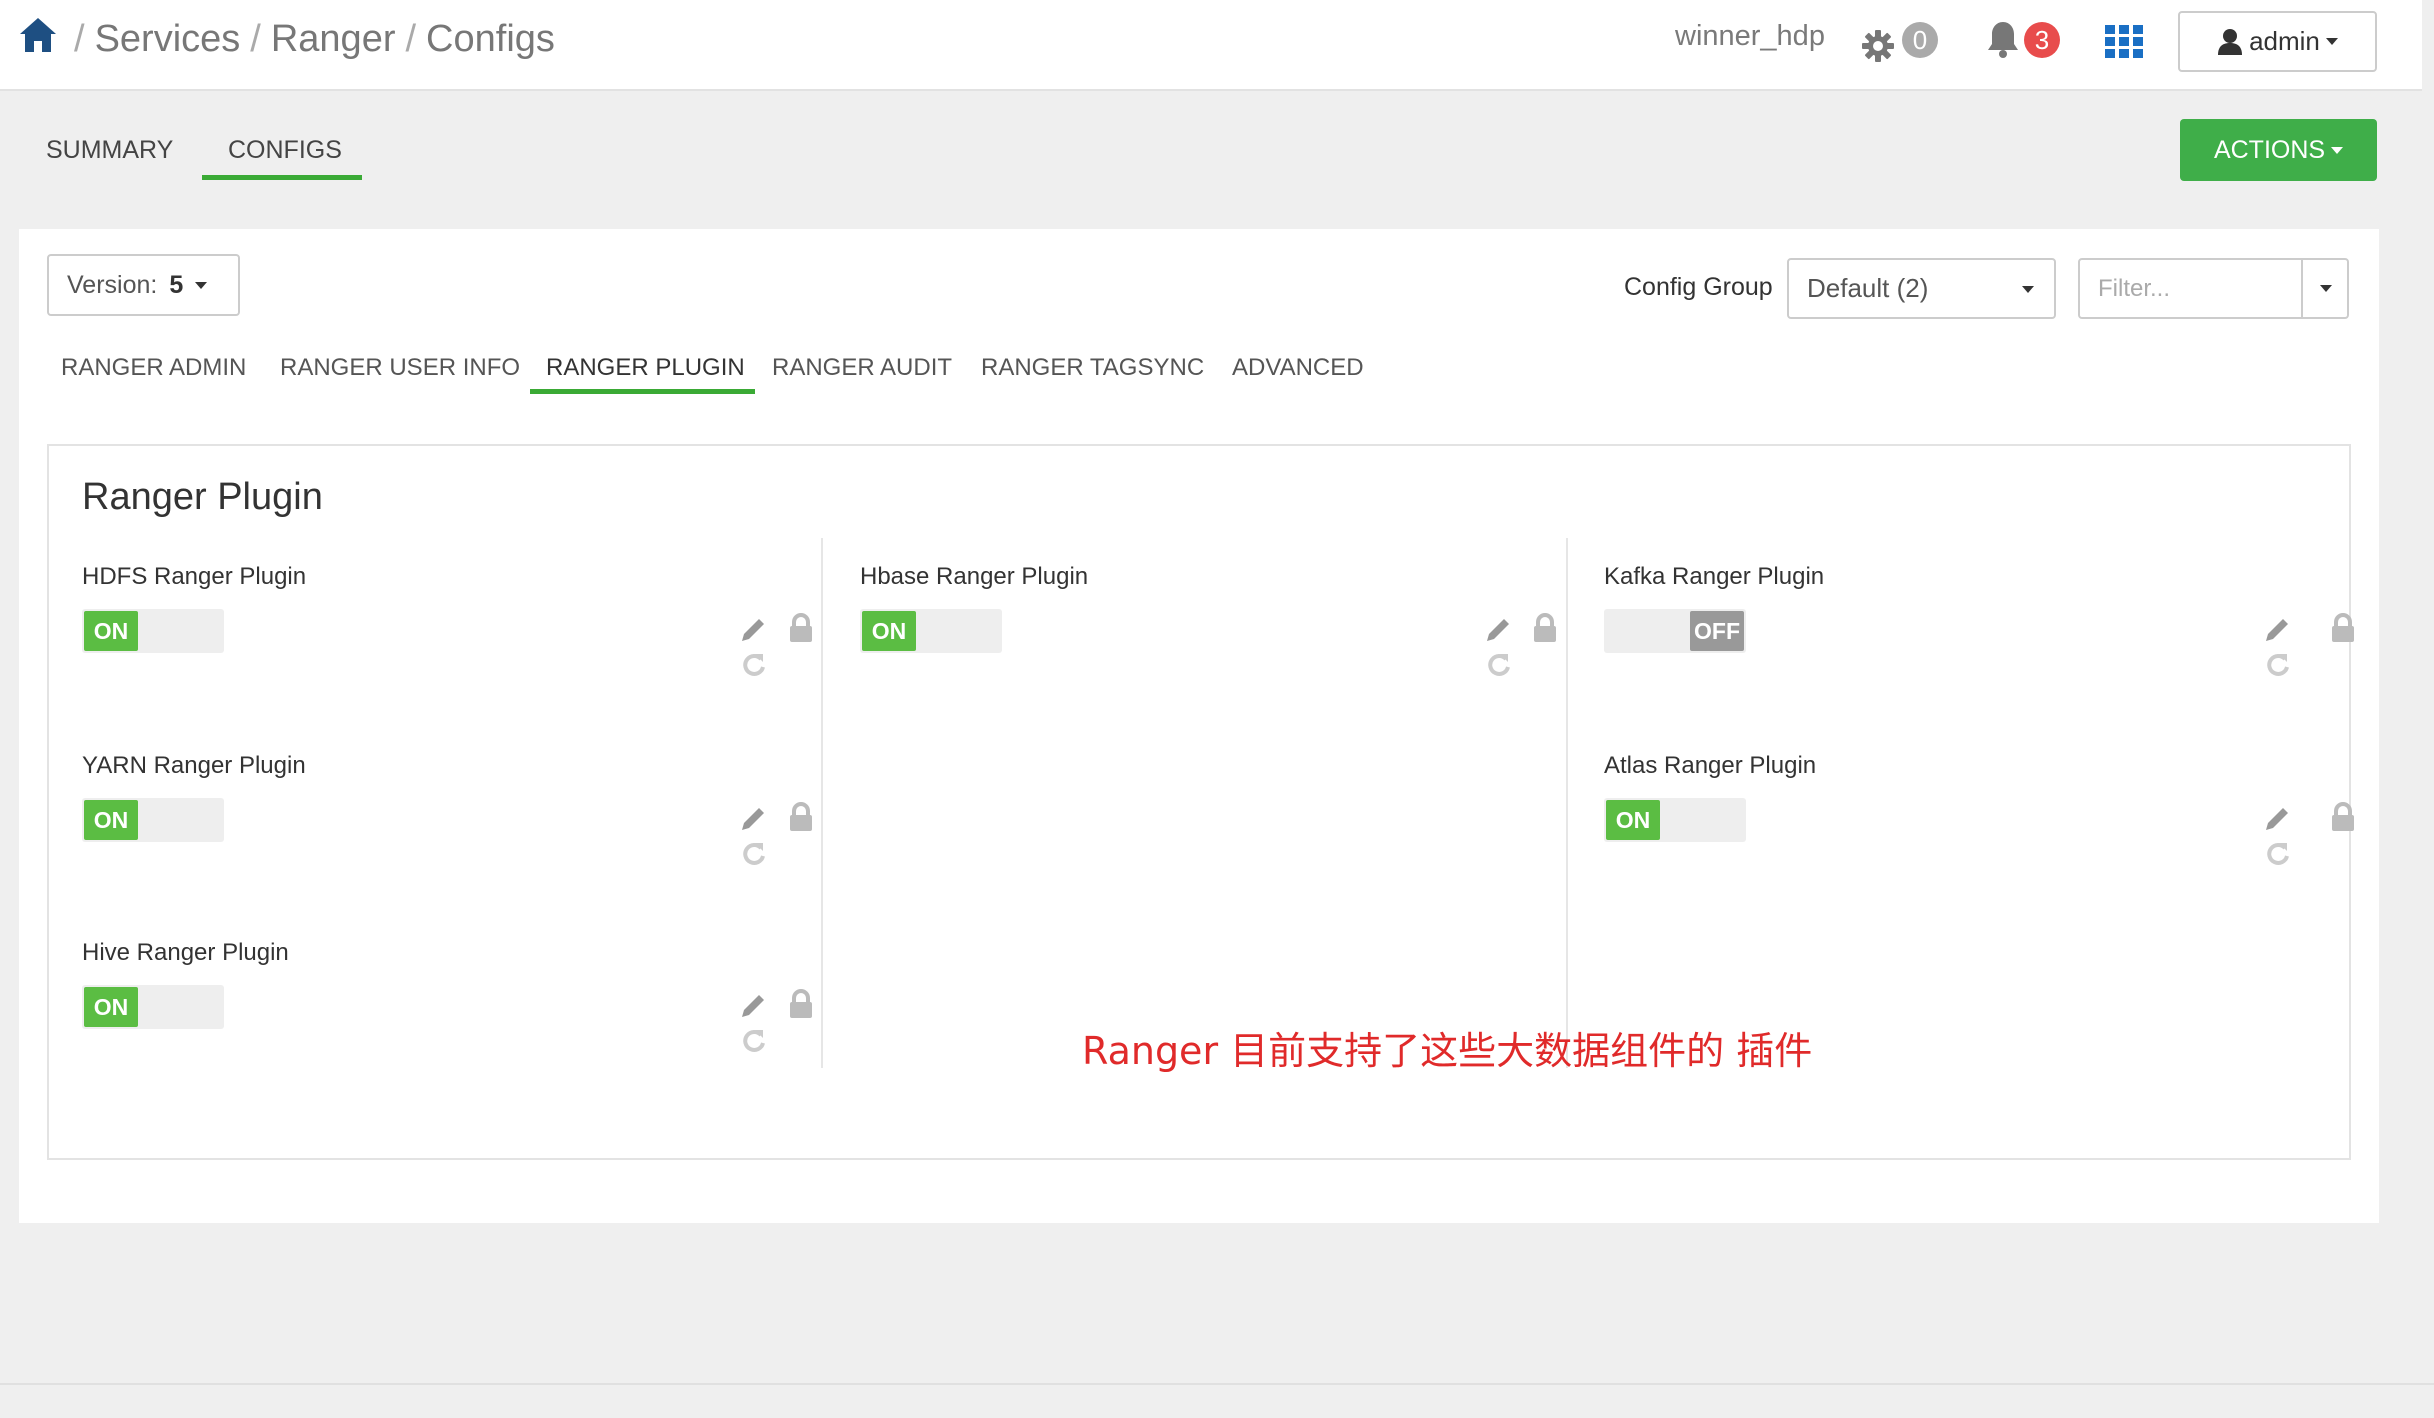 The height and width of the screenshot is (1418, 2434). I want to click on hive-plugin: Hive Ranger Plugin ON, so click(452, 1009).